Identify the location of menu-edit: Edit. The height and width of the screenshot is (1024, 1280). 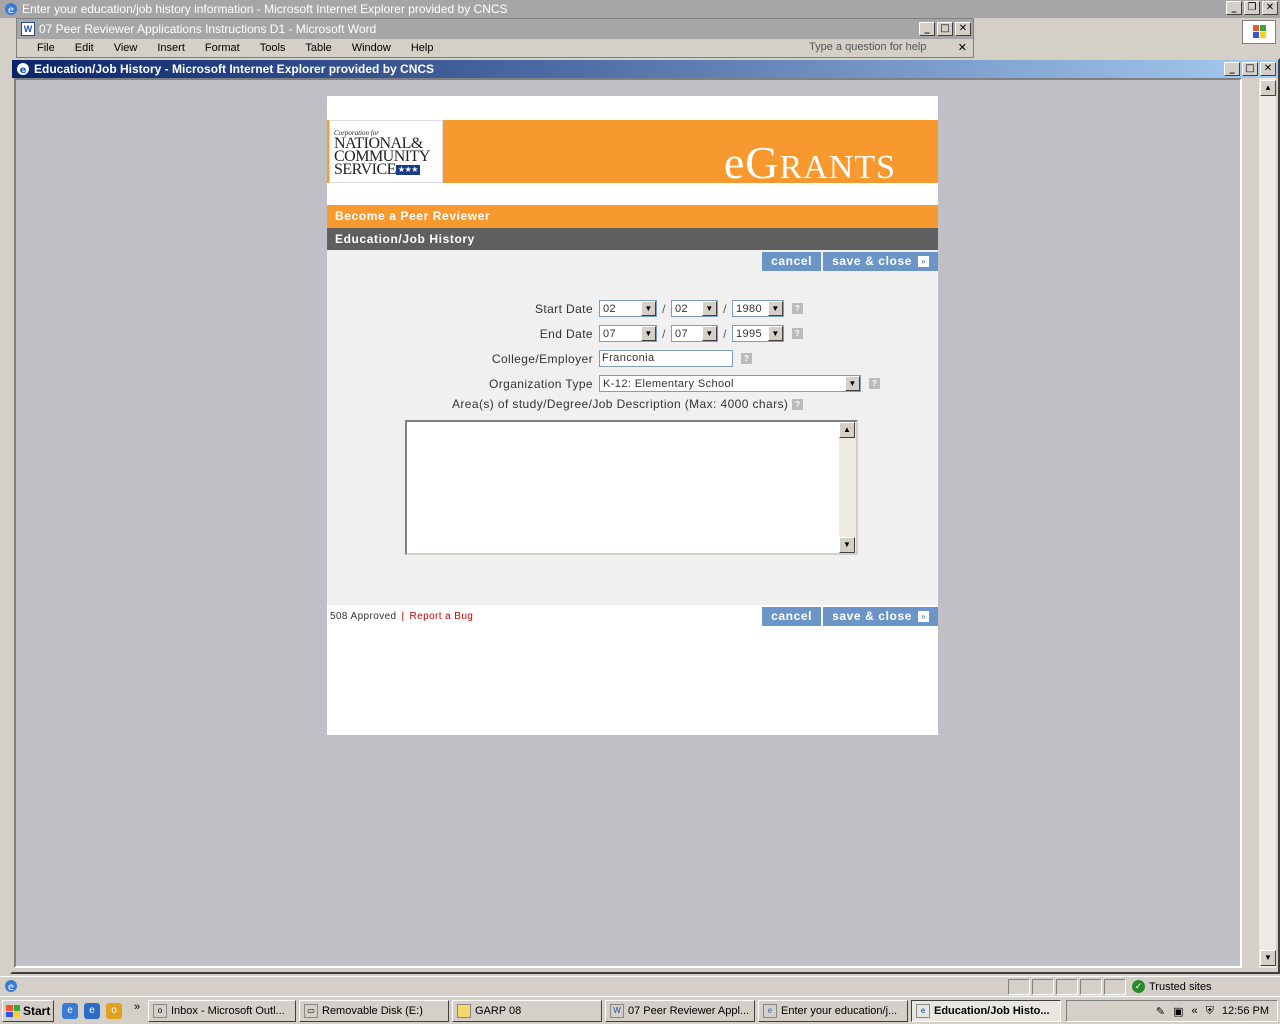
(84, 48).